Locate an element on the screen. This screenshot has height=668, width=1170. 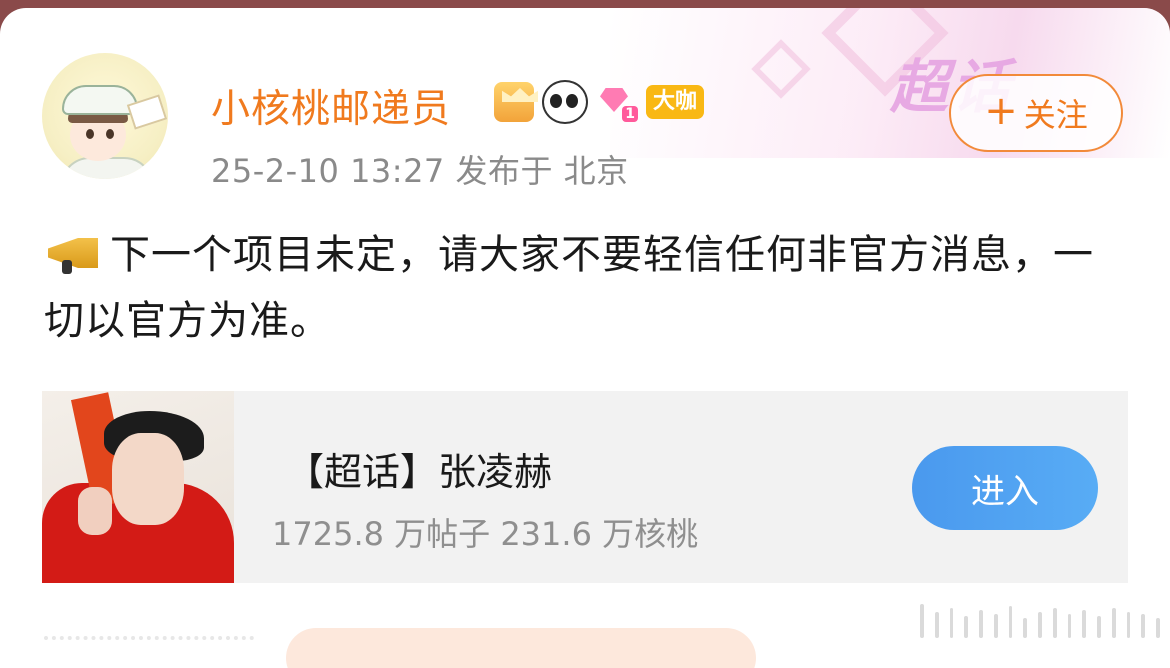
username: 小核桃邮递员 is located at coordinates (331, 106).